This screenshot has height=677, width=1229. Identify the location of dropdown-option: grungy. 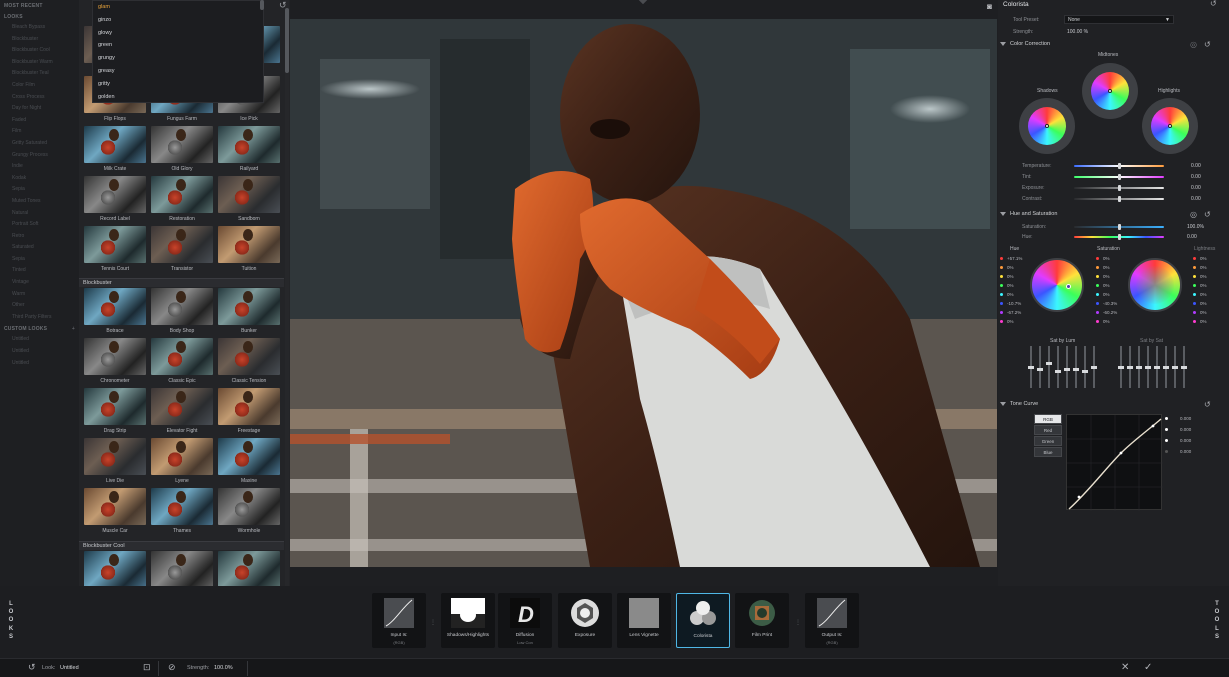
(178, 58).